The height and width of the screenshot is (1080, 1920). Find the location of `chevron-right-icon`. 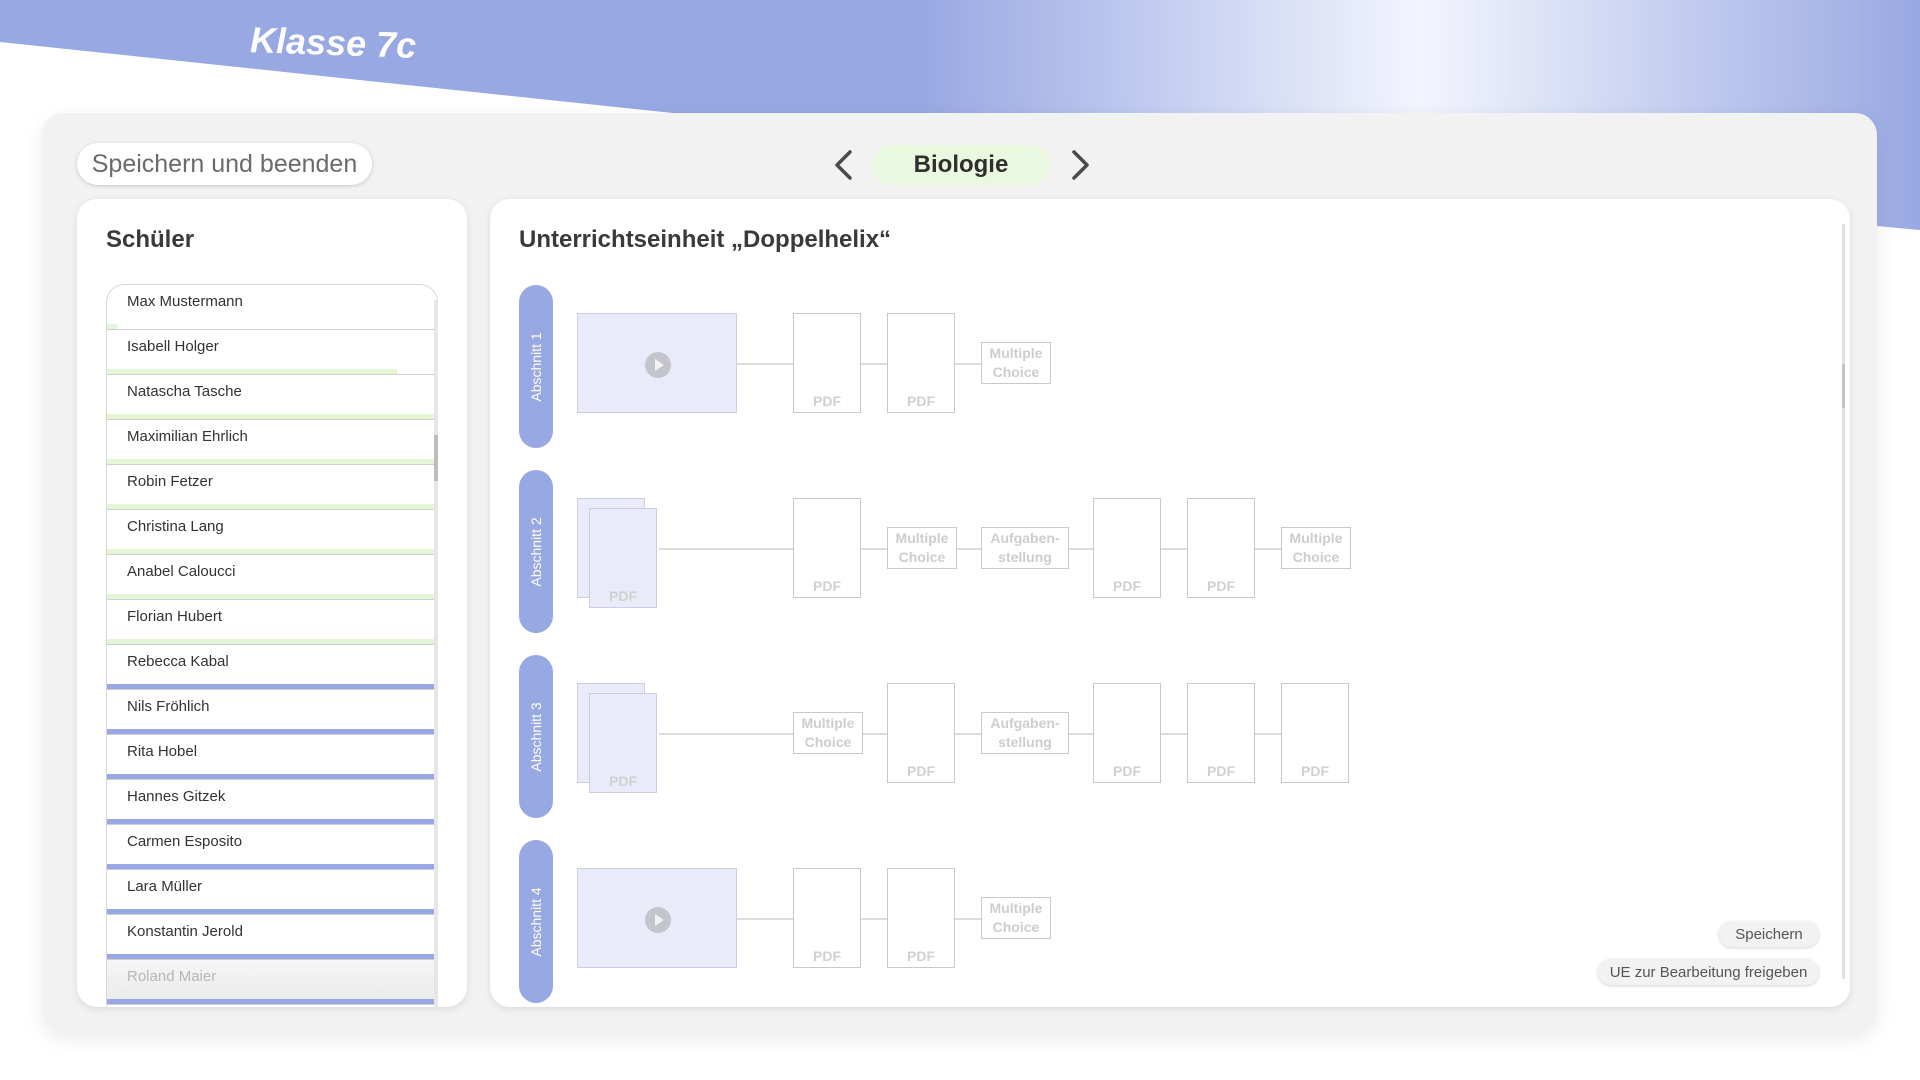

chevron-right-icon is located at coordinates (1080, 165).